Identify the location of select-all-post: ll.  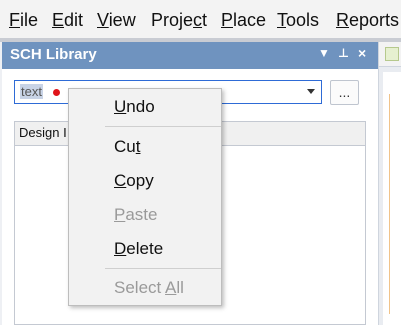
(180, 287).